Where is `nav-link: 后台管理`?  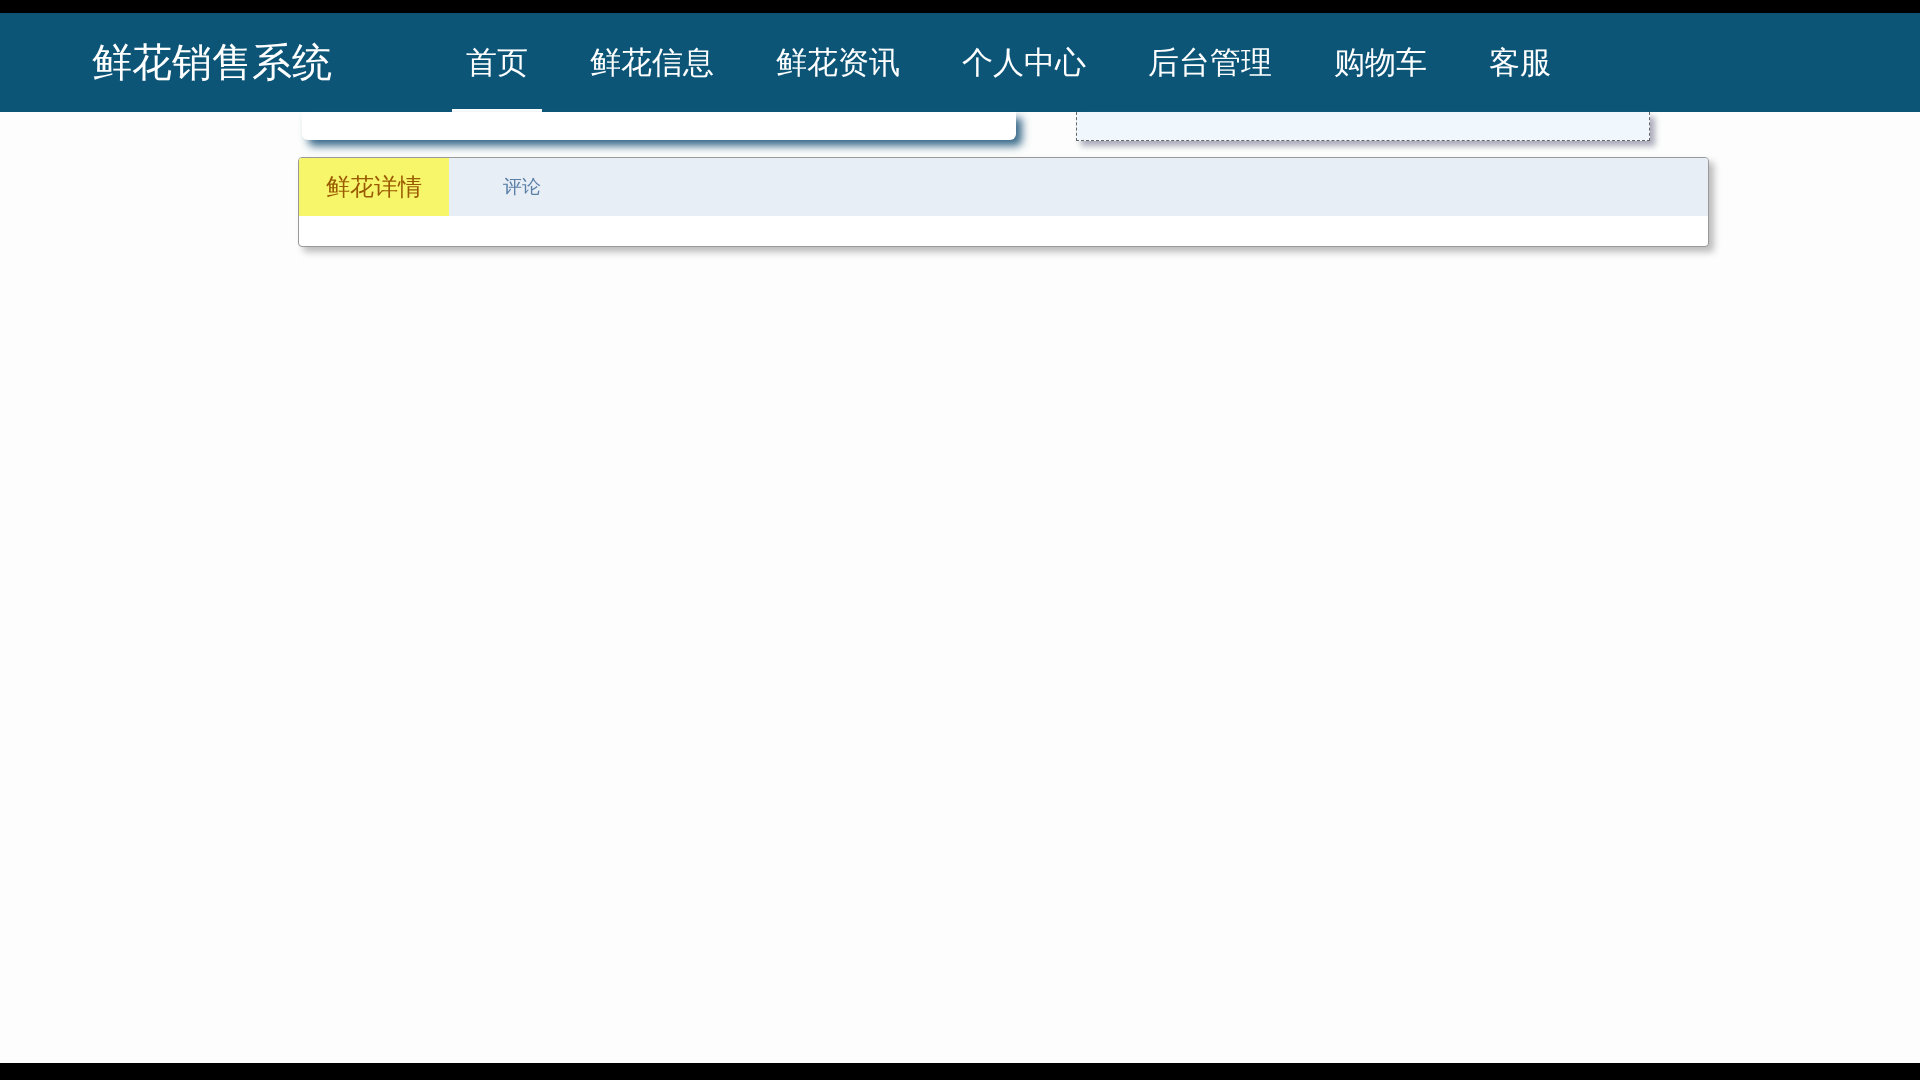 nav-link: 后台管理 is located at coordinates (1210, 62).